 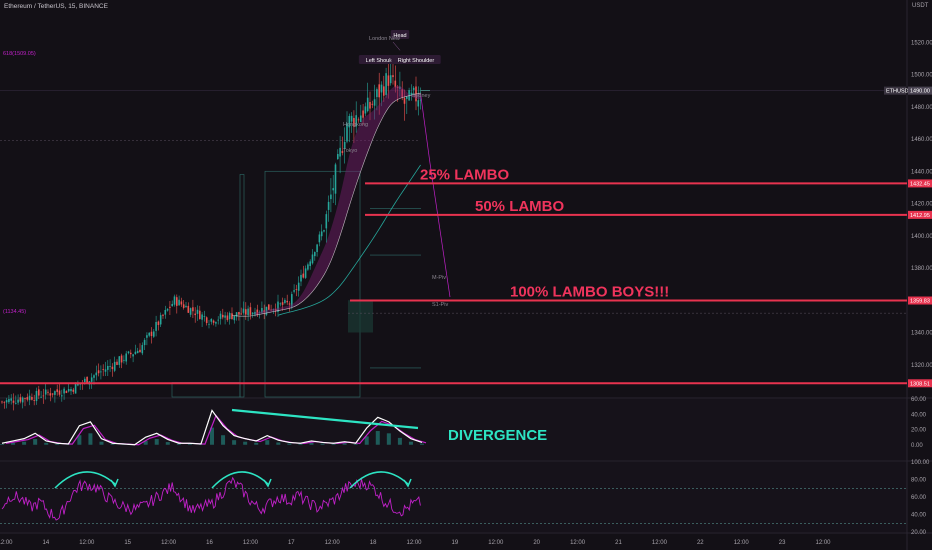 I want to click on price-tick: 1380.00, so click(x=921, y=269).